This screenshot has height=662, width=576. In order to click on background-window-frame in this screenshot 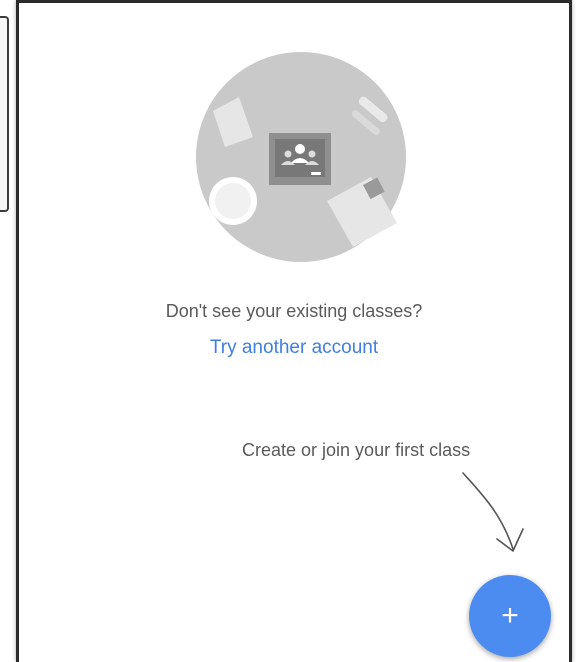, I will do `click(4, 114)`.